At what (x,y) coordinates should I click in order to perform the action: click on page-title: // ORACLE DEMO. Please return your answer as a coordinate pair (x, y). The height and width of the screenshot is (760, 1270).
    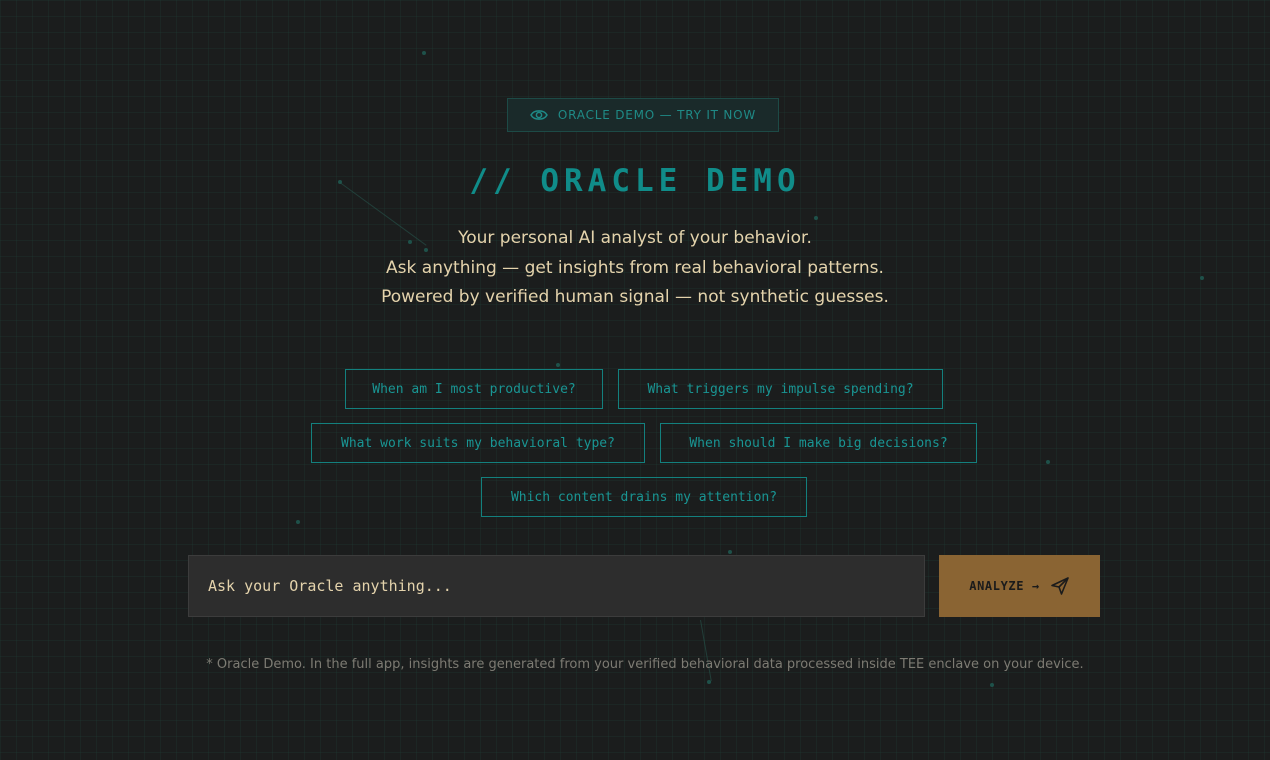
    Looking at the image, I should click on (635, 181).